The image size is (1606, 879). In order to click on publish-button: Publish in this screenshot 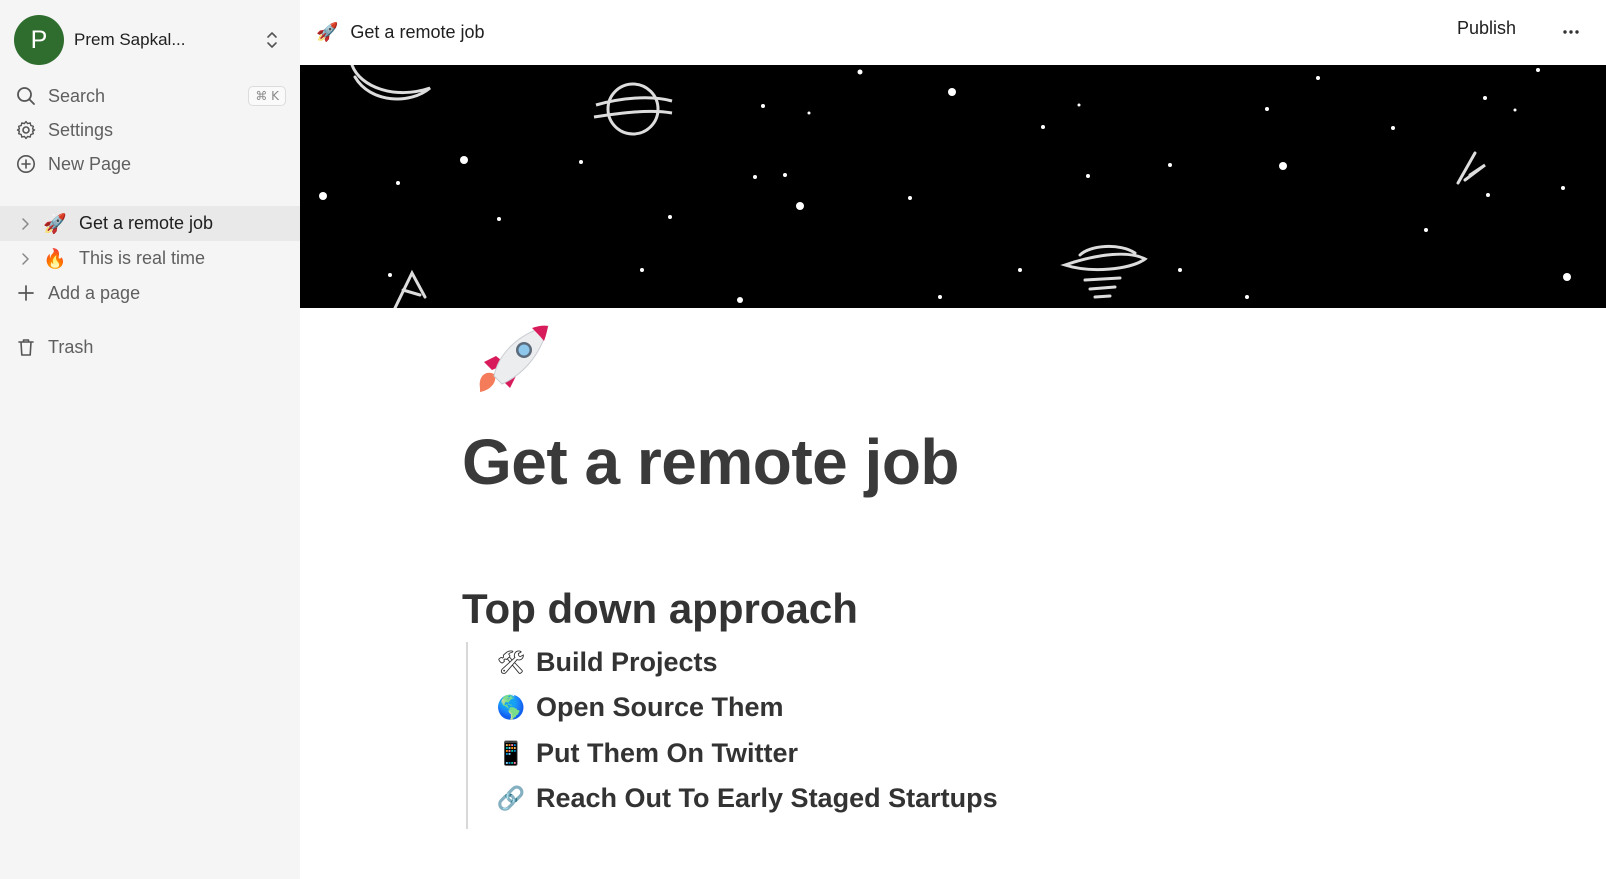, I will do `click(1486, 28)`.